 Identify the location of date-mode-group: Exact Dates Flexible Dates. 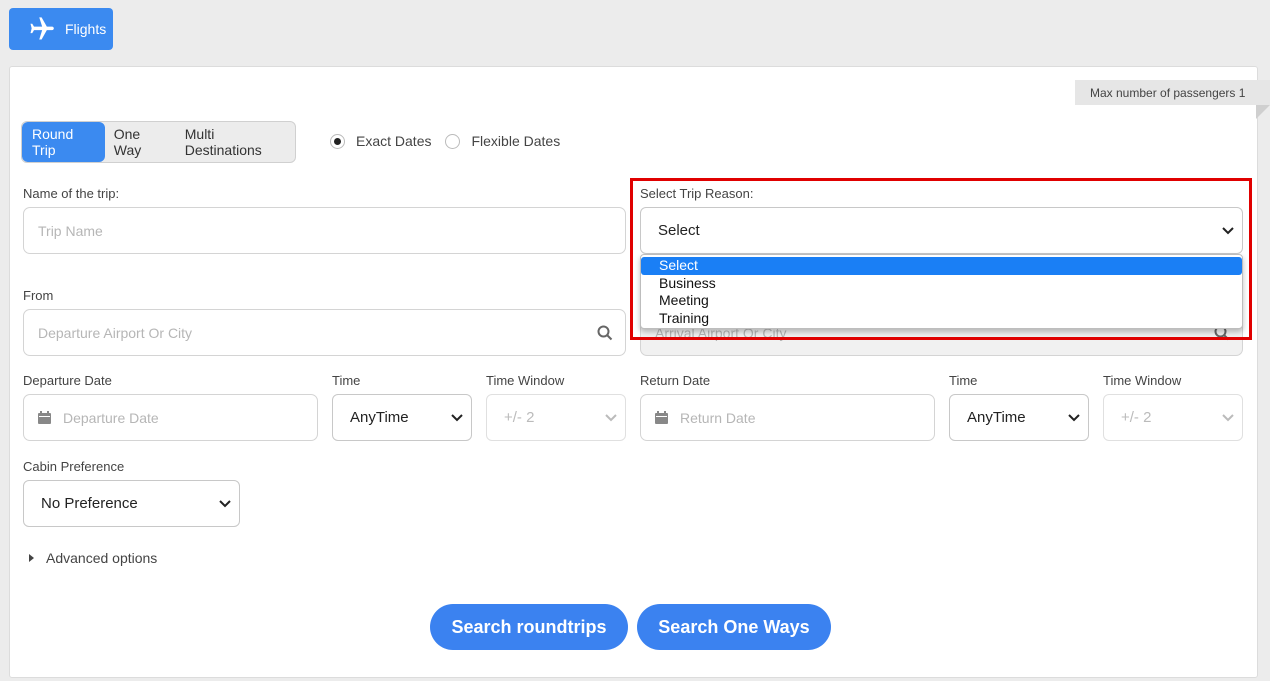
(452, 141).